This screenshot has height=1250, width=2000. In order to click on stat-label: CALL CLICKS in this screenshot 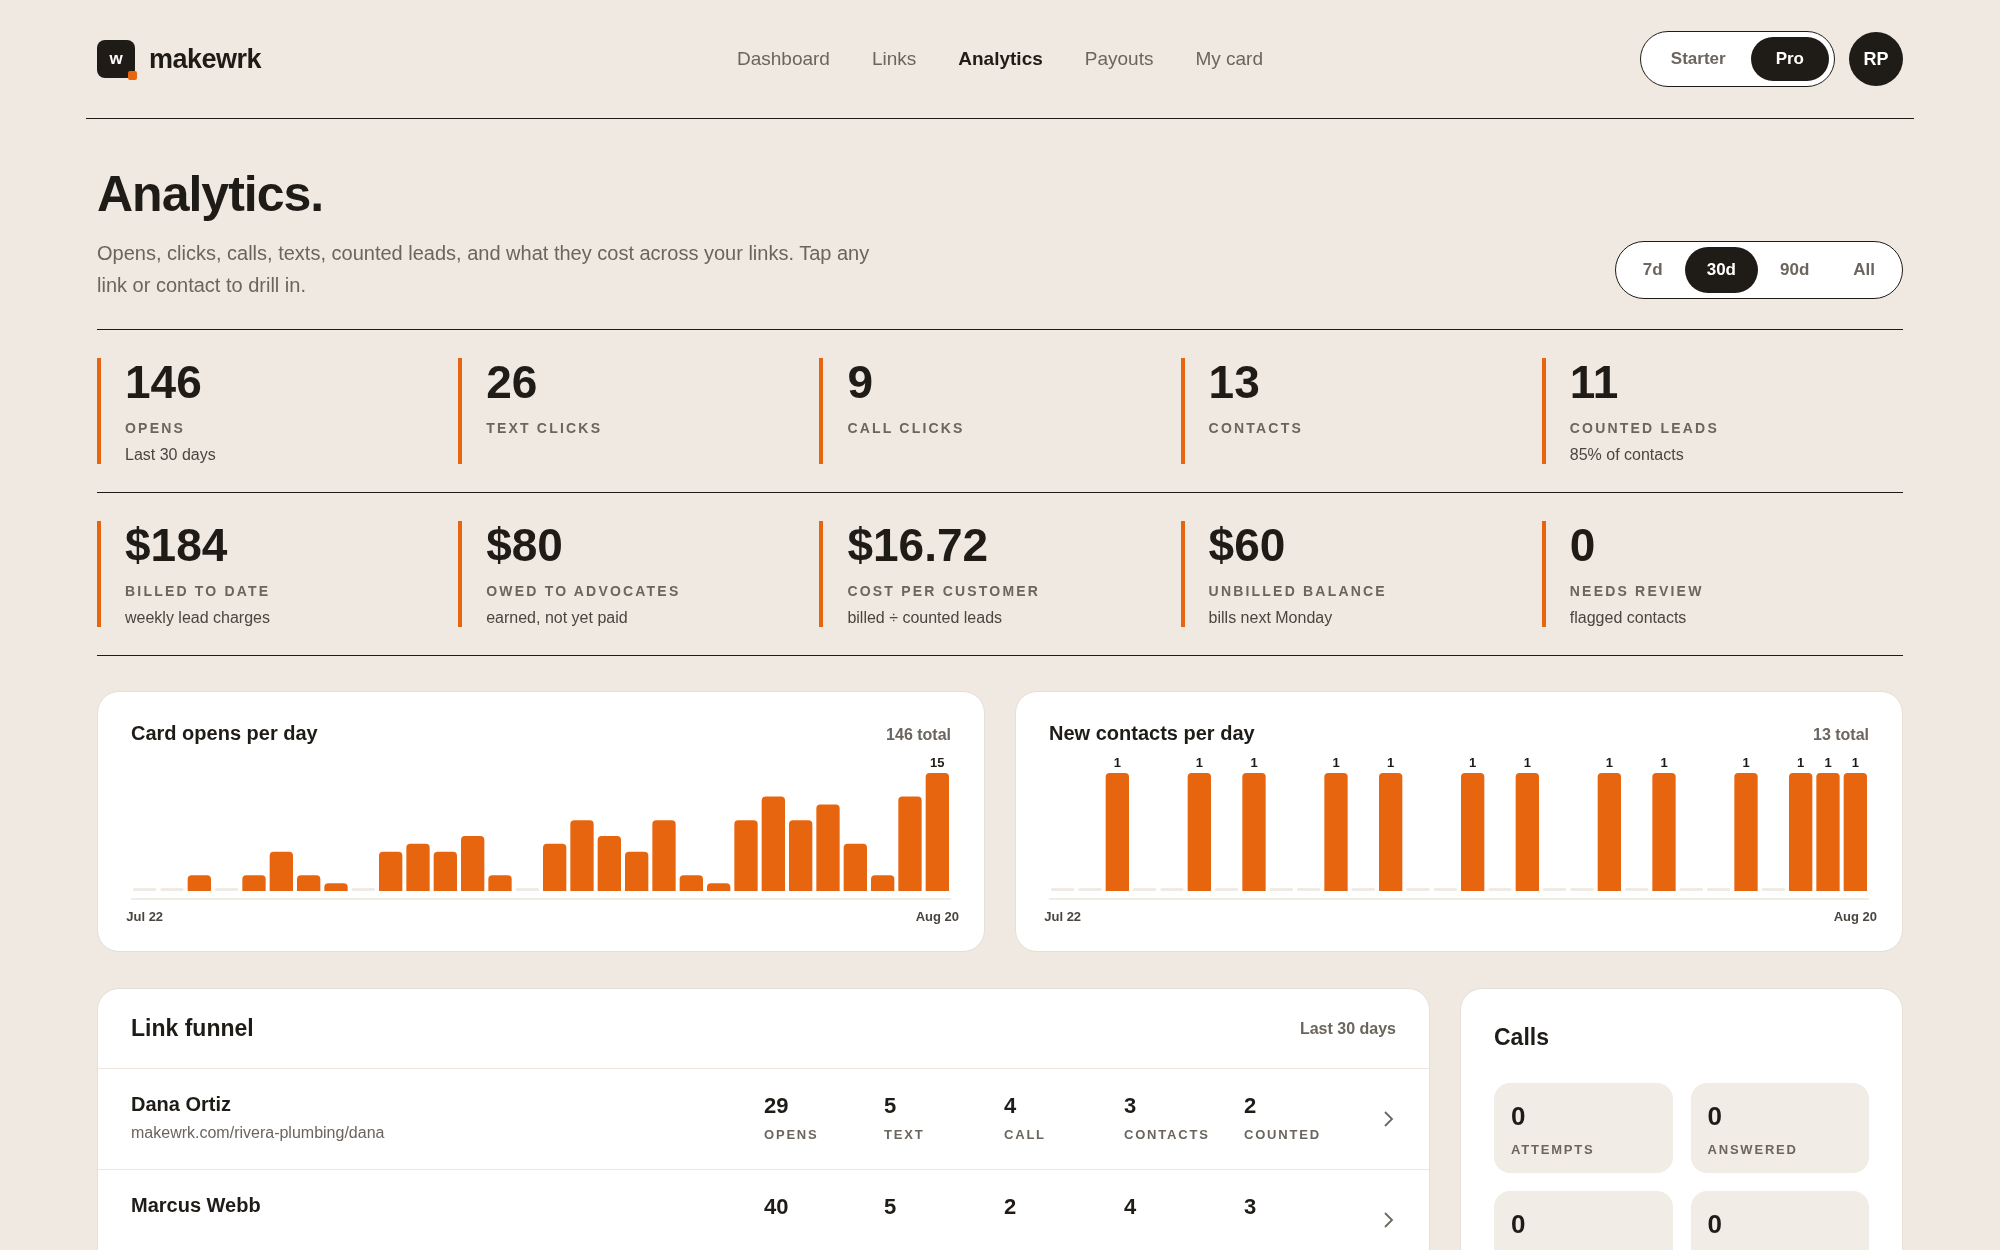, I will do `click(906, 428)`.